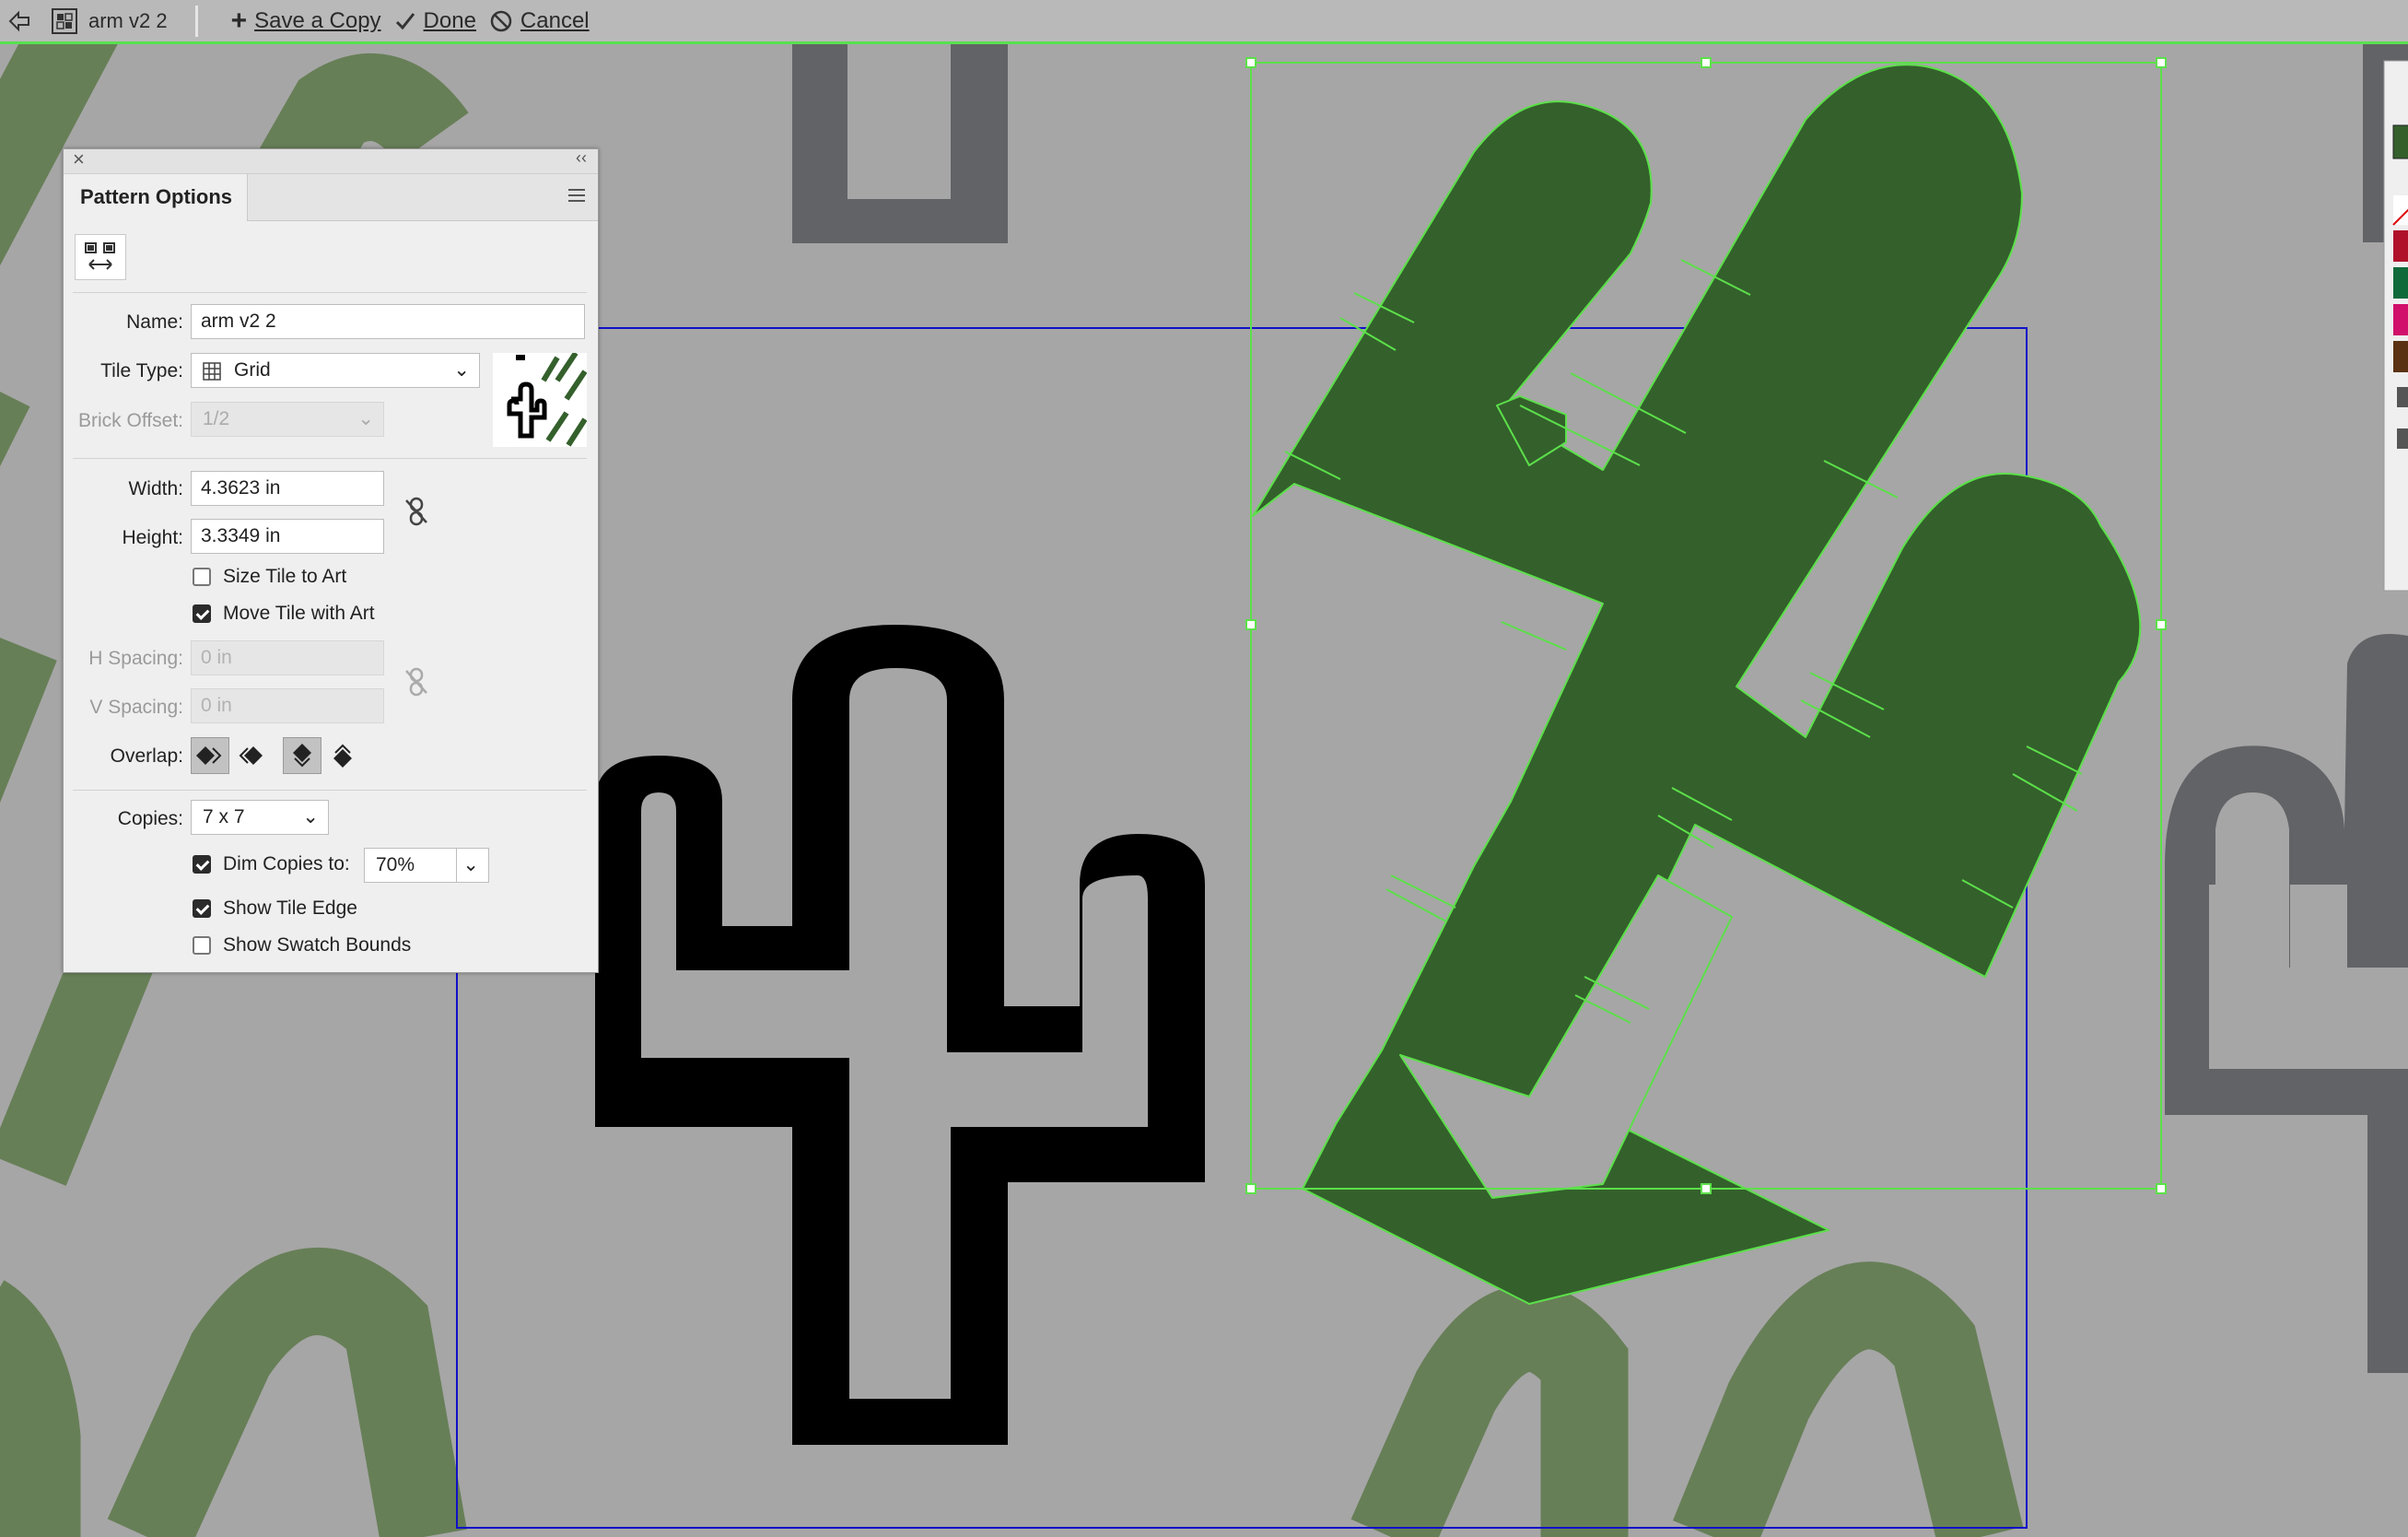 Image resolution: width=2408 pixels, height=1537 pixels. What do you see at coordinates (224, 817) in the screenshot?
I see `copies-value: 7 x 7` at bounding box center [224, 817].